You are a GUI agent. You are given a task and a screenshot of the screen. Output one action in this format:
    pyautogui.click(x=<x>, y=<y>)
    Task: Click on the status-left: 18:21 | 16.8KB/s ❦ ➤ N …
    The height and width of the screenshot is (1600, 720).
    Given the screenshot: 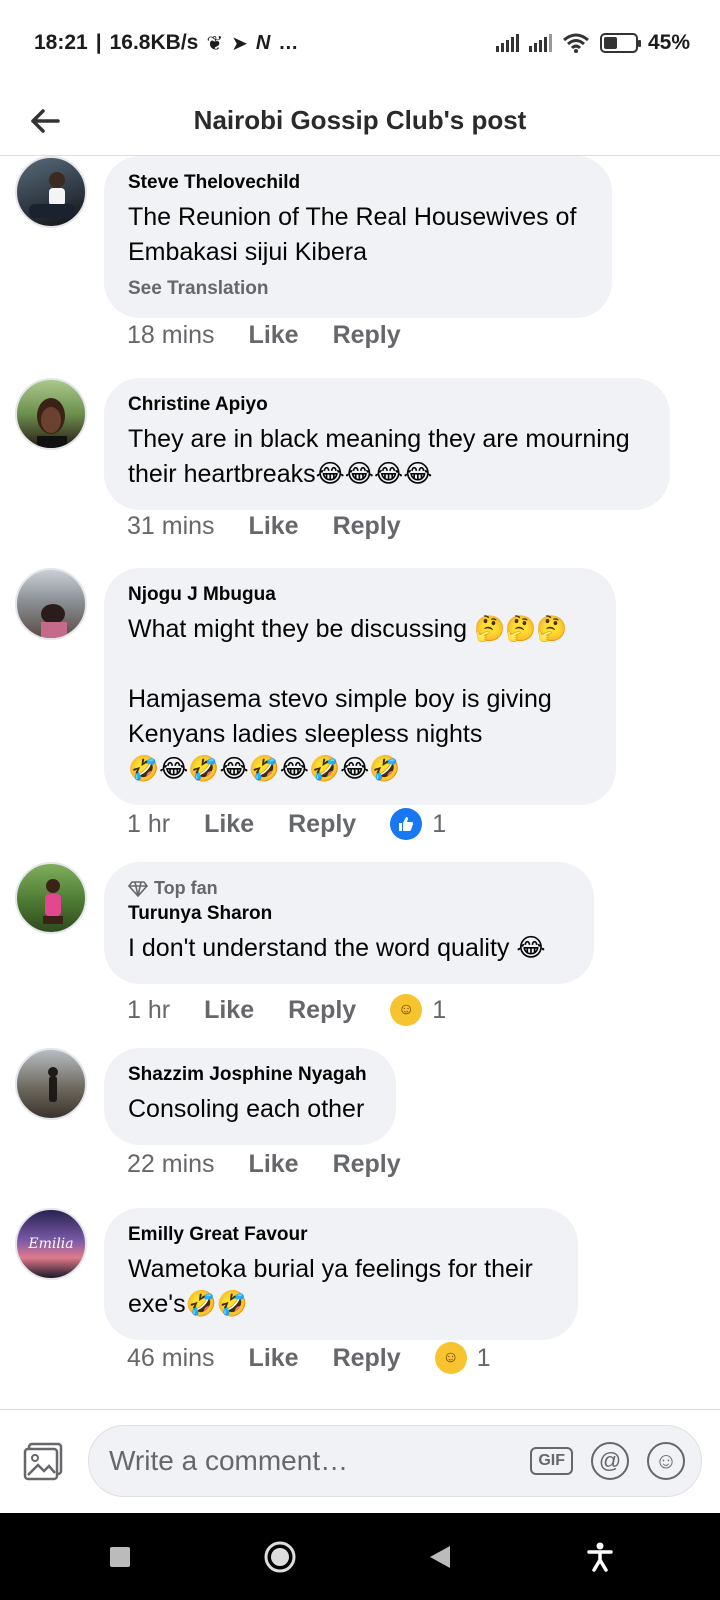 What is the action you would take?
    pyautogui.click(x=166, y=43)
    